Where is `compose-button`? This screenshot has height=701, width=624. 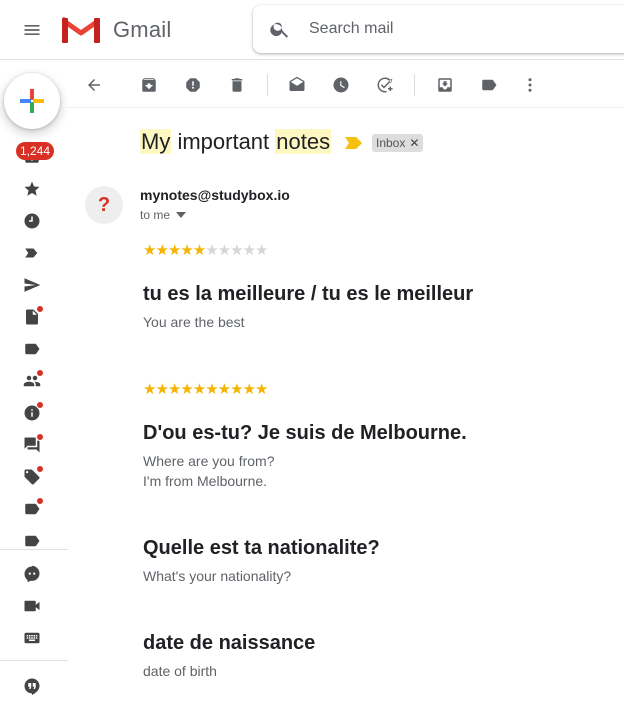 compose-button is located at coordinates (32, 101).